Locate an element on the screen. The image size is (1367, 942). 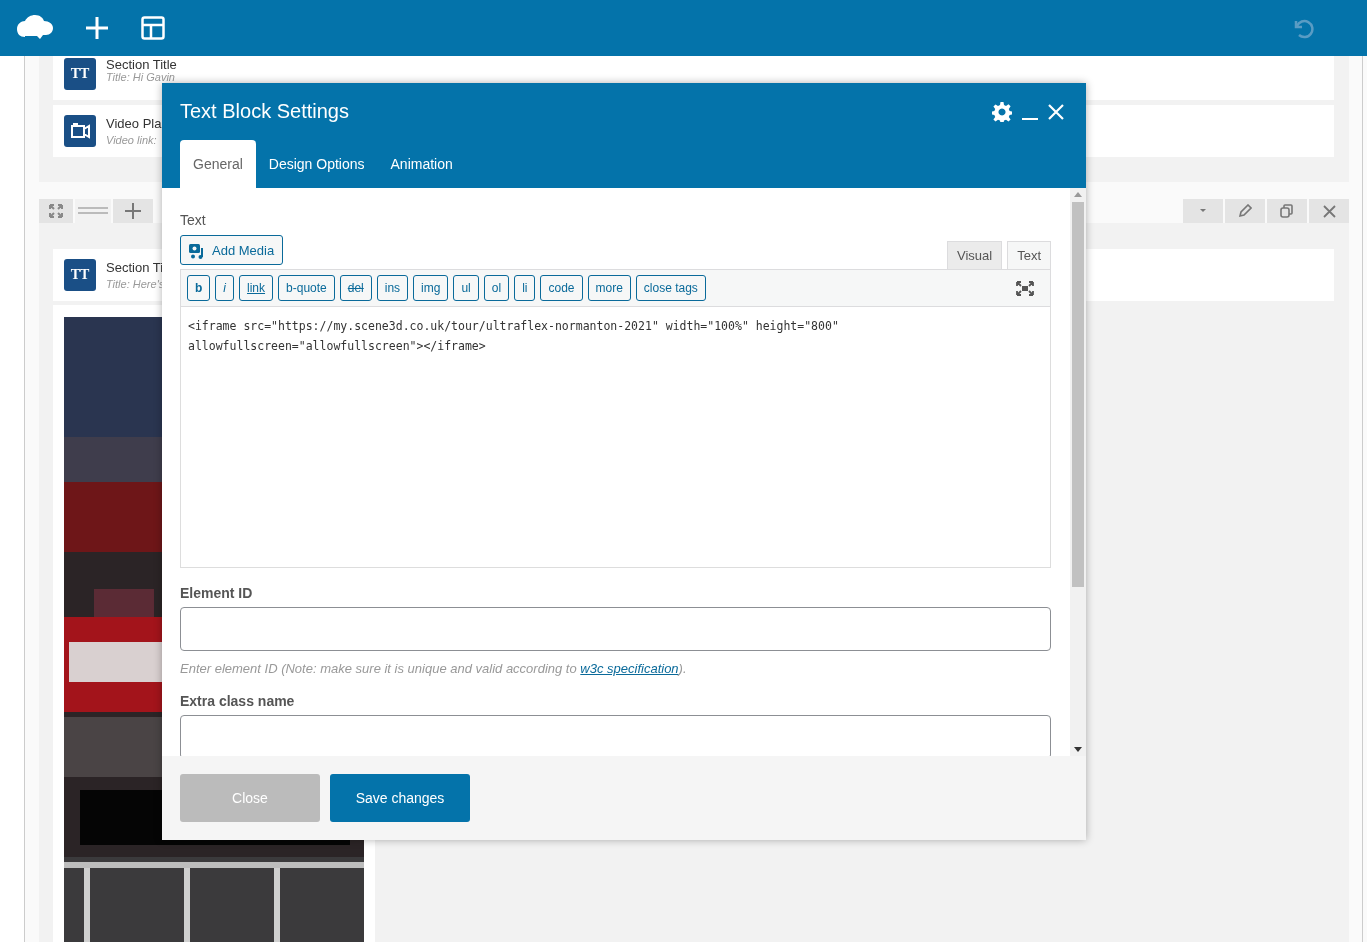
element-subtitle: Title: Hi Gavin is located at coordinates (141, 77).